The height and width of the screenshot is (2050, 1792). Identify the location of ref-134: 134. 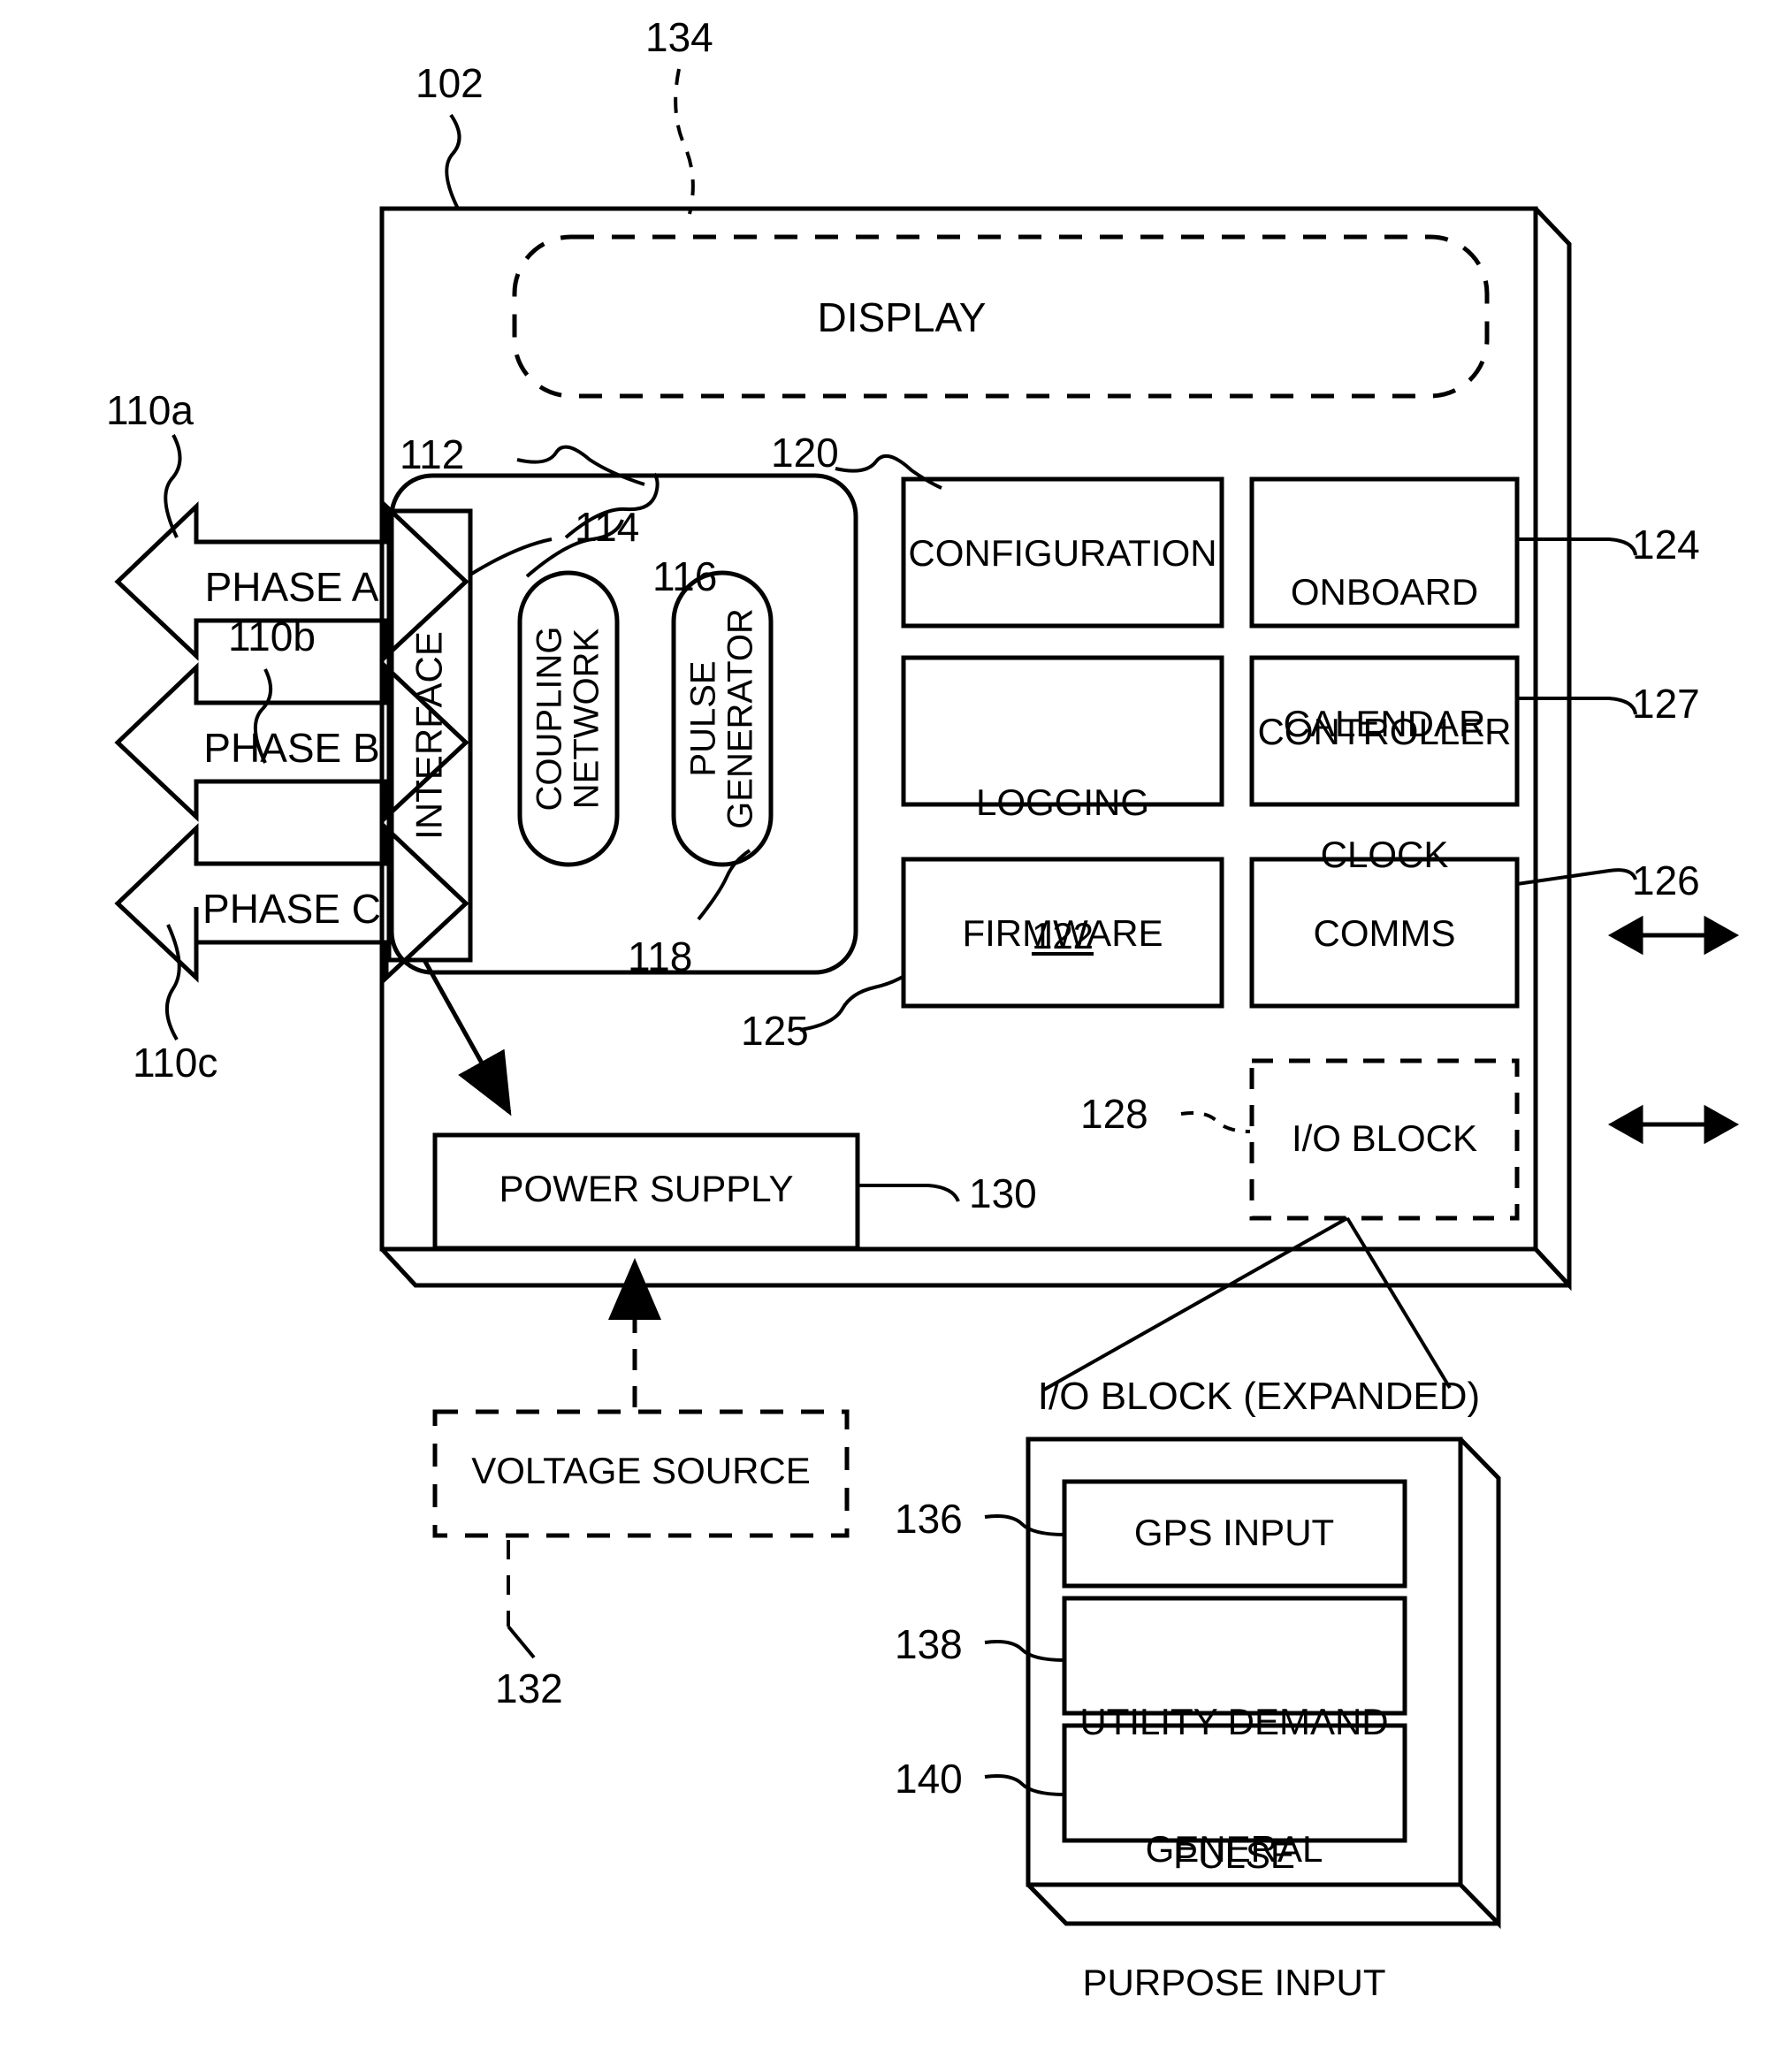
(679, 37).